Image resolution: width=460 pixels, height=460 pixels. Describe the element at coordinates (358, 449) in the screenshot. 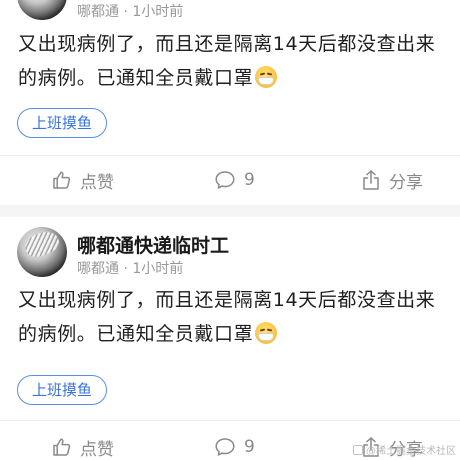

I see `watermark-logo-icon` at that location.